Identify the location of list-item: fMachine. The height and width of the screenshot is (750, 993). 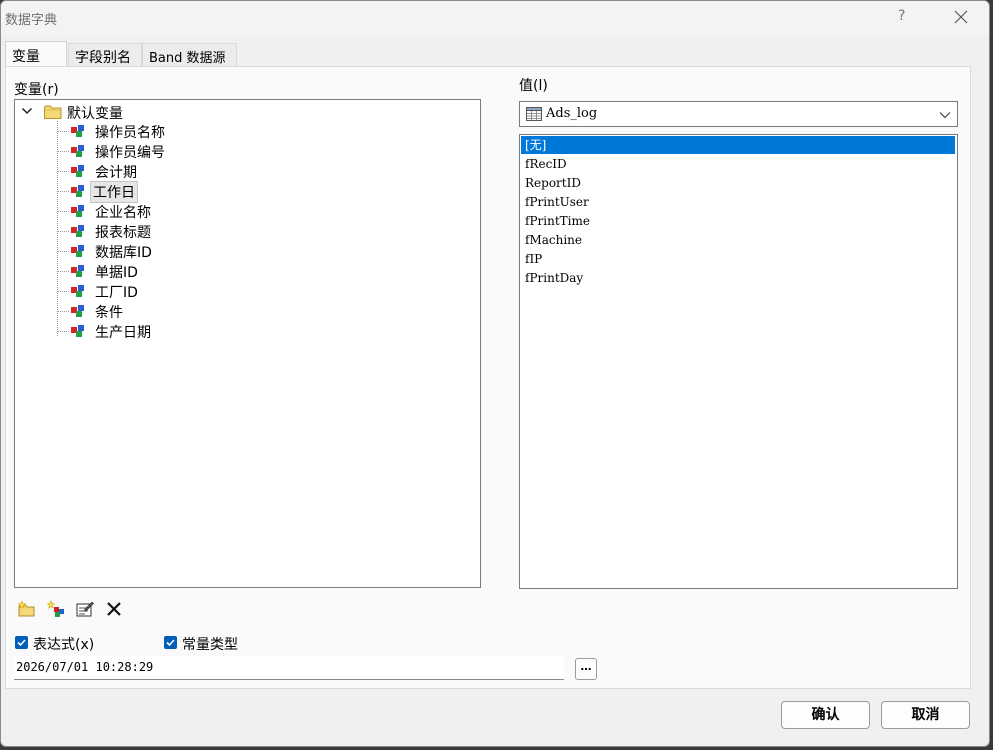
(738, 240).